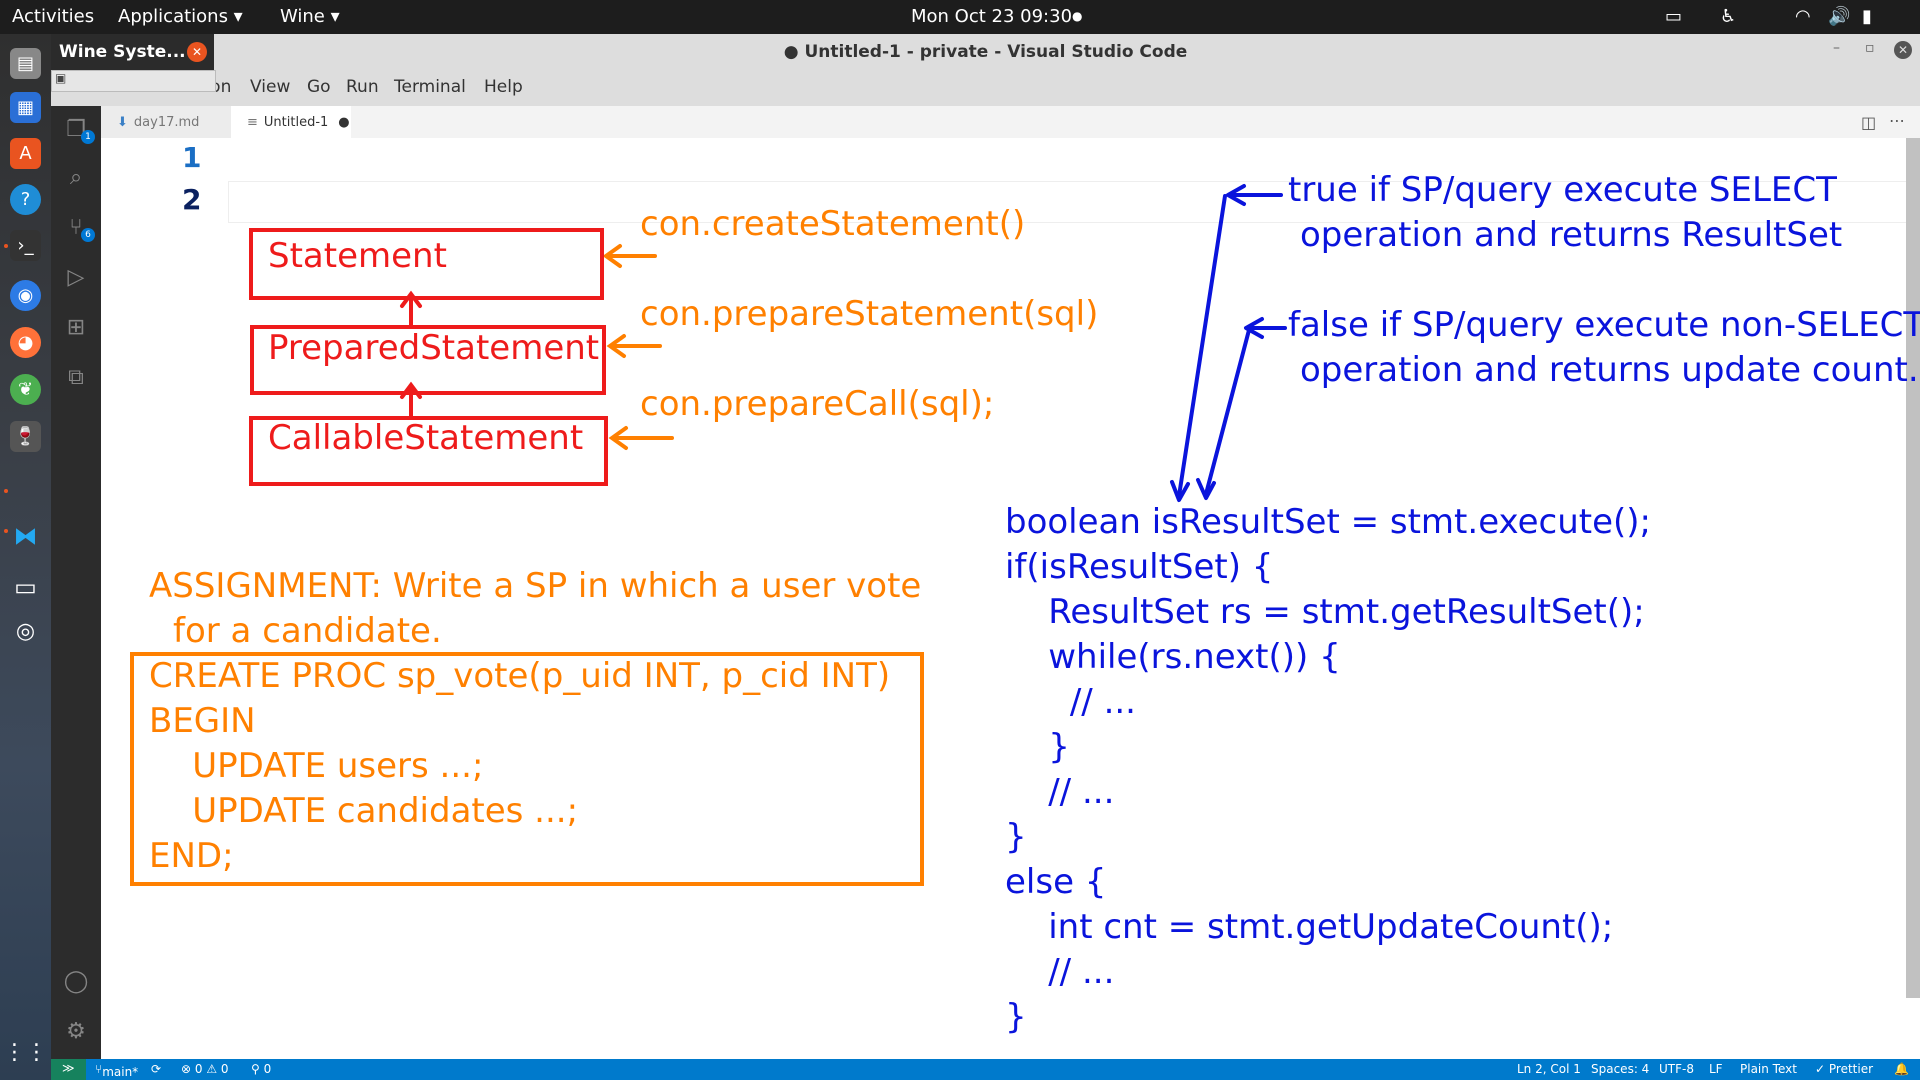 This screenshot has width=1920, height=1080. What do you see at coordinates (1139, 567) in the screenshot?
I see `java-code-line: if(isResultSet) {` at bounding box center [1139, 567].